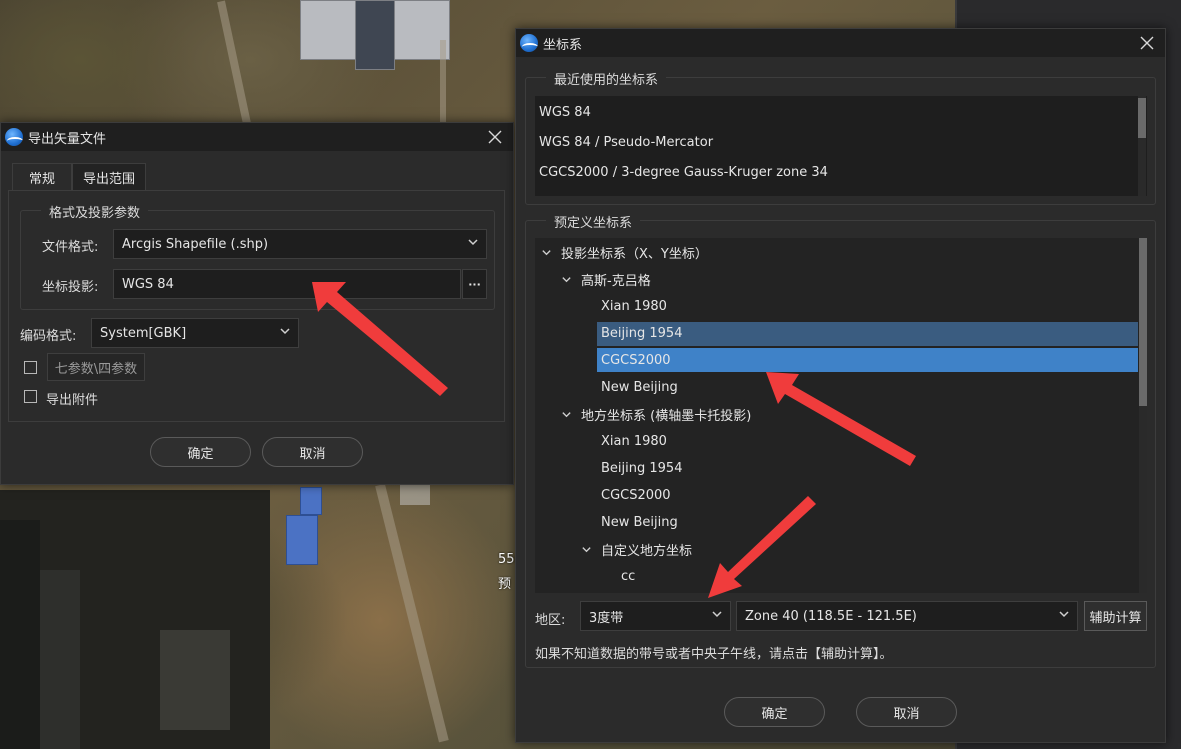 The height and width of the screenshot is (749, 1181). Describe the element at coordinates (835, 112) in the screenshot. I see `list-item: WGS 84` at that location.